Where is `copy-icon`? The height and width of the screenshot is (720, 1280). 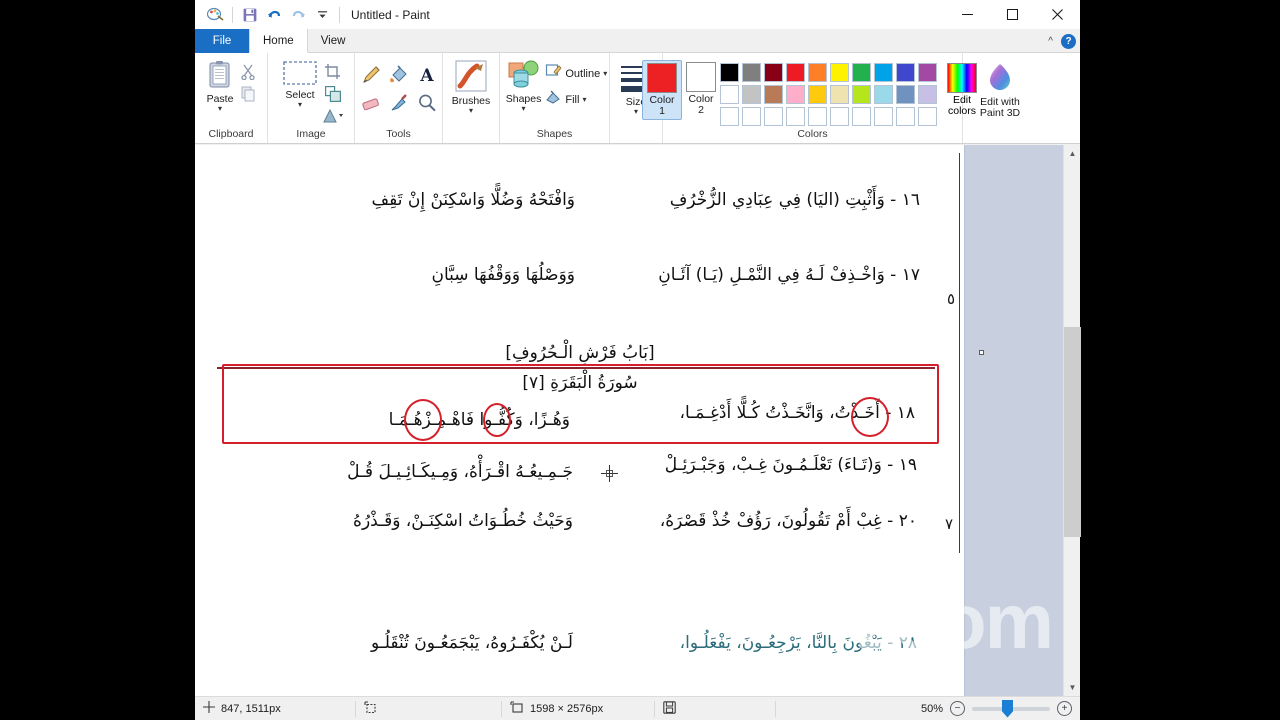 copy-icon is located at coordinates (248, 93).